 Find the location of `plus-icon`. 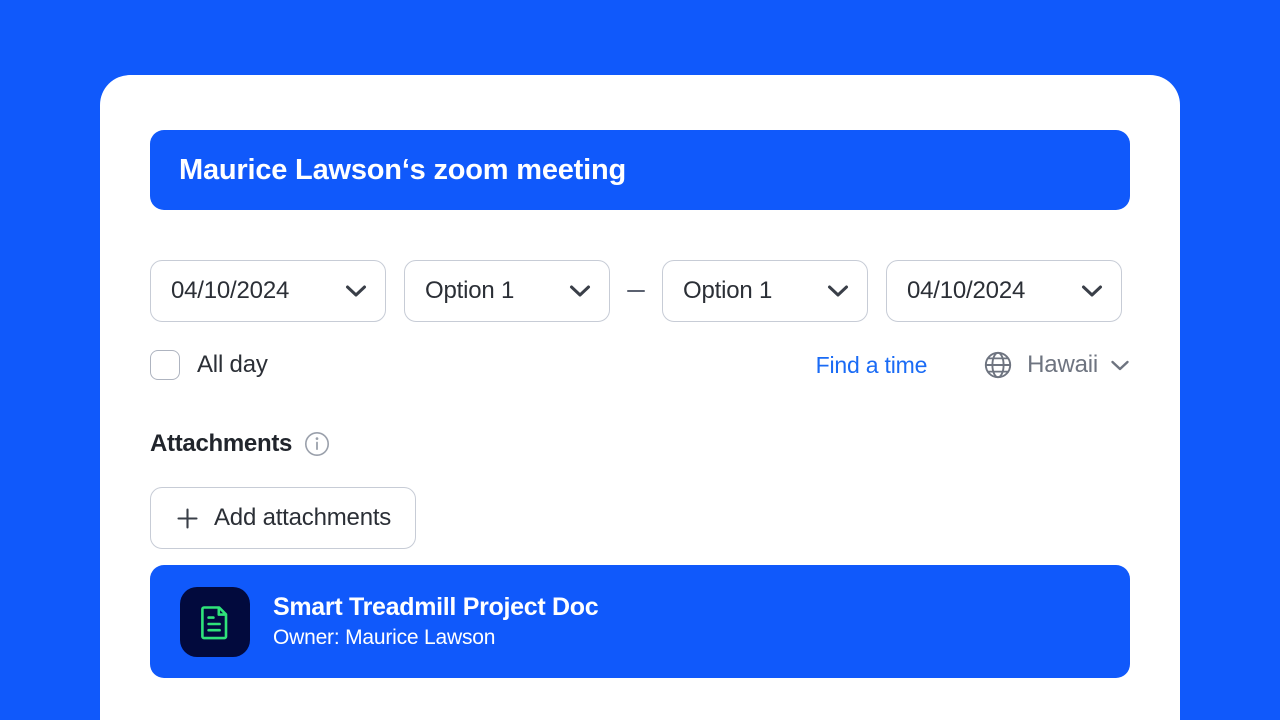

plus-icon is located at coordinates (187, 518).